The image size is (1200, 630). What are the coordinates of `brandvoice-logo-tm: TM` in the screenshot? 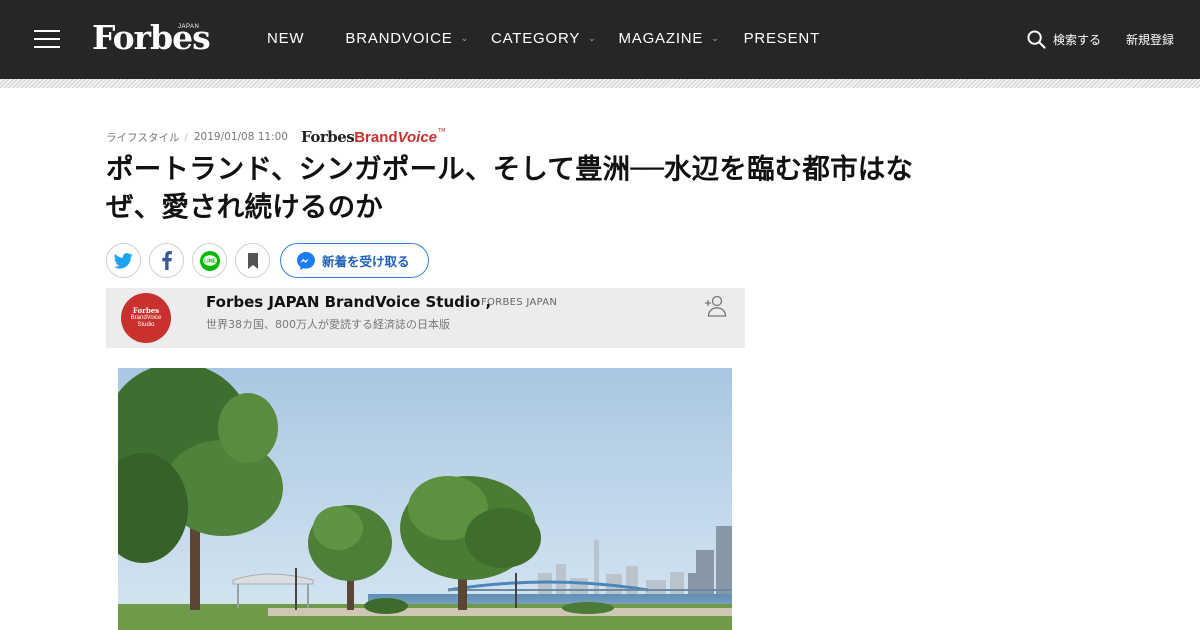 It's located at (442, 131).